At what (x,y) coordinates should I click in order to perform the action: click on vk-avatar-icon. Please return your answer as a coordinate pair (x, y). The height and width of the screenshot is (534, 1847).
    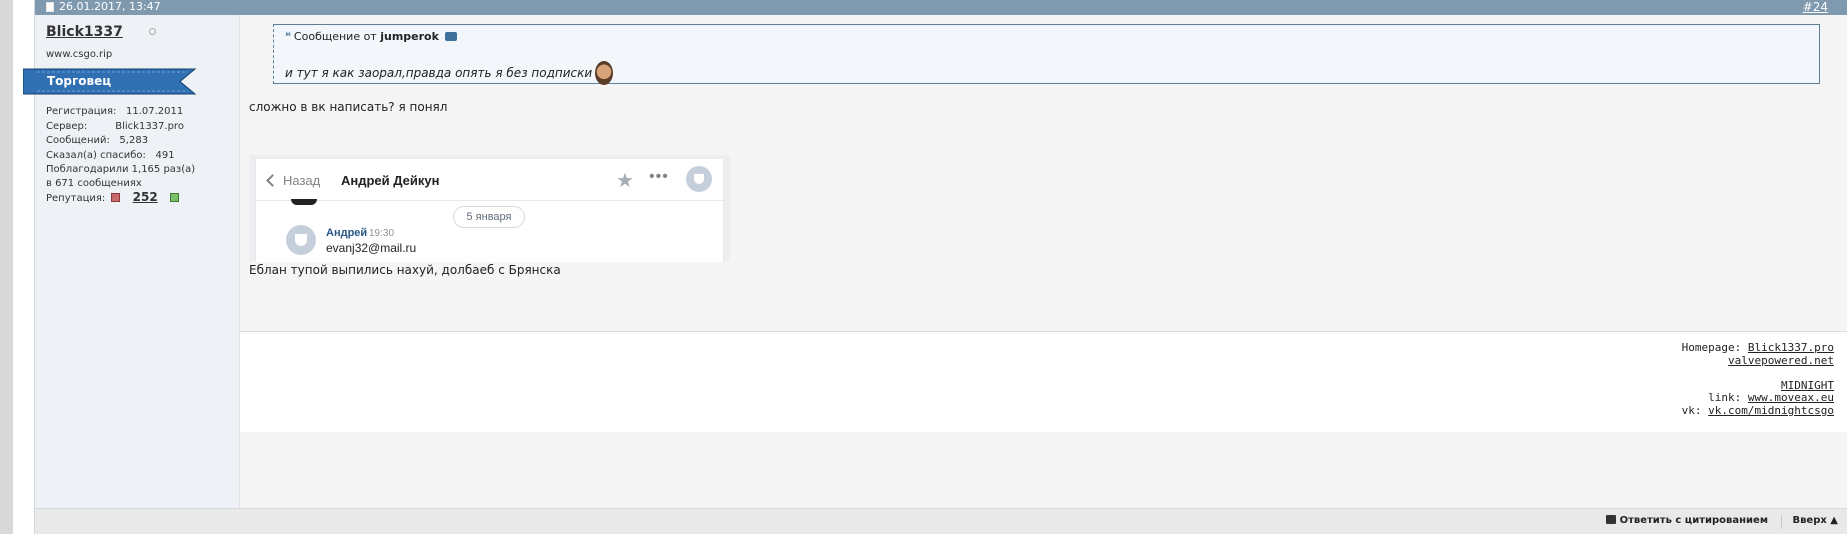
    Looking at the image, I should click on (699, 179).